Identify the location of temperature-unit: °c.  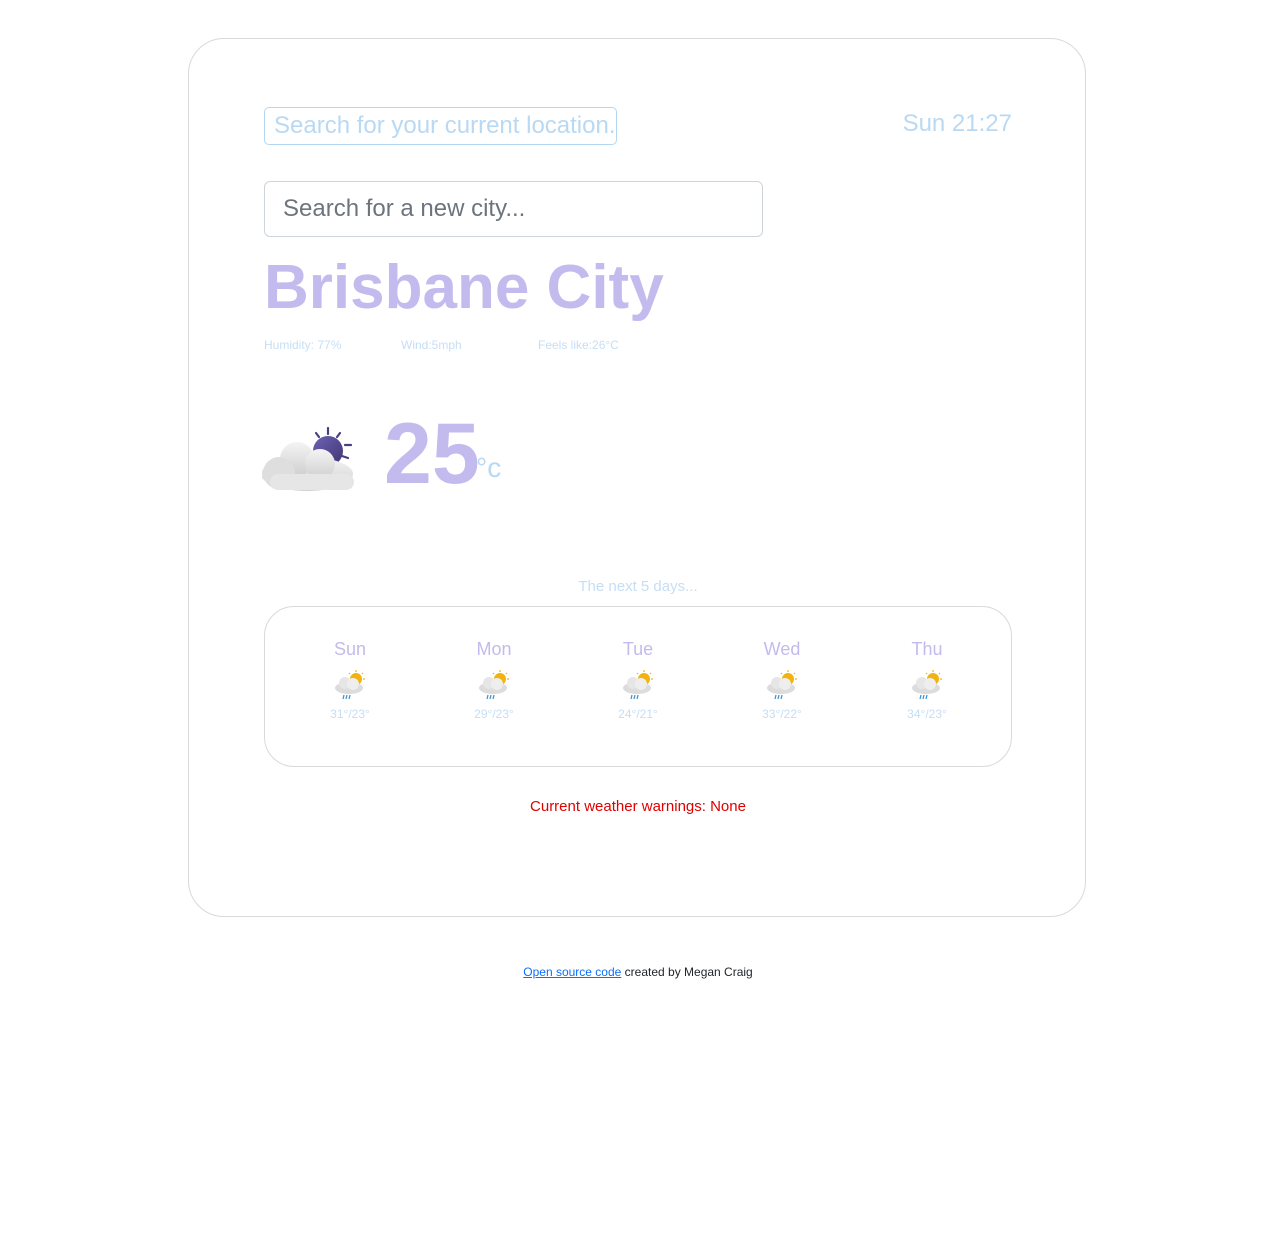
(489, 467).